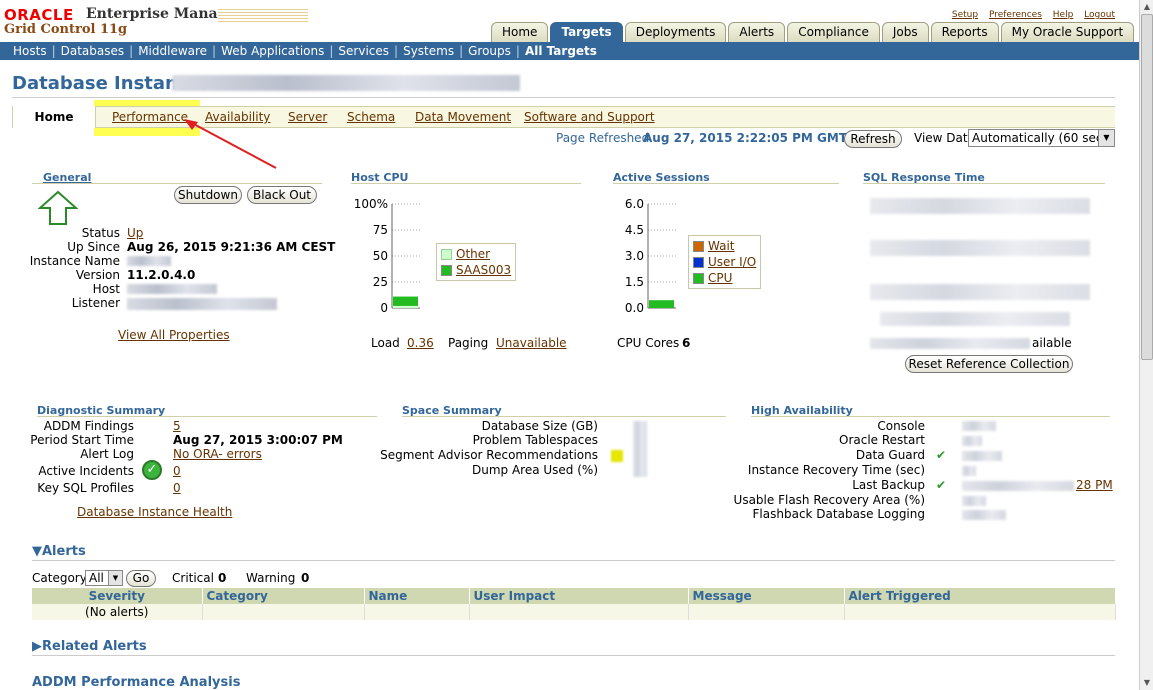  What do you see at coordinates (177, 183) in the screenshot?
I see `general-rule` at bounding box center [177, 183].